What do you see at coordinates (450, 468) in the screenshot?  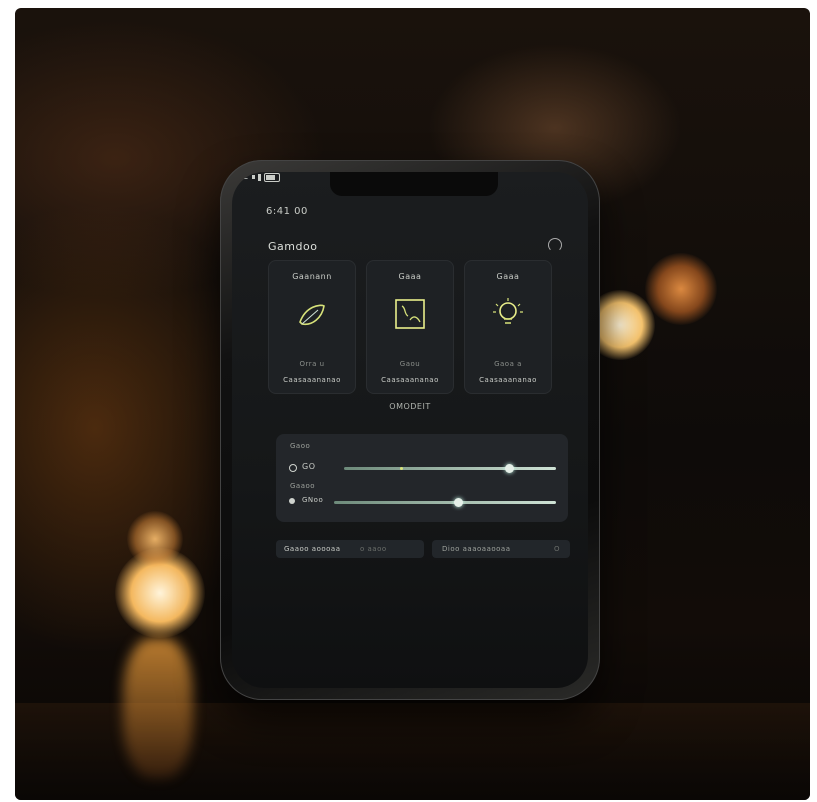 I see `brightness-slider` at bounding box center [450, 468].